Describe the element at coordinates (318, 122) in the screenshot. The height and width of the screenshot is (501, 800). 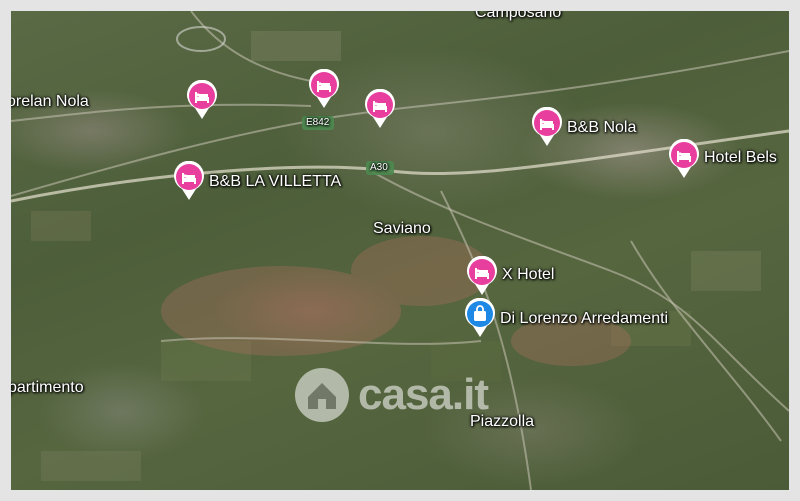
I see `road-label-e842: E842` at that location.